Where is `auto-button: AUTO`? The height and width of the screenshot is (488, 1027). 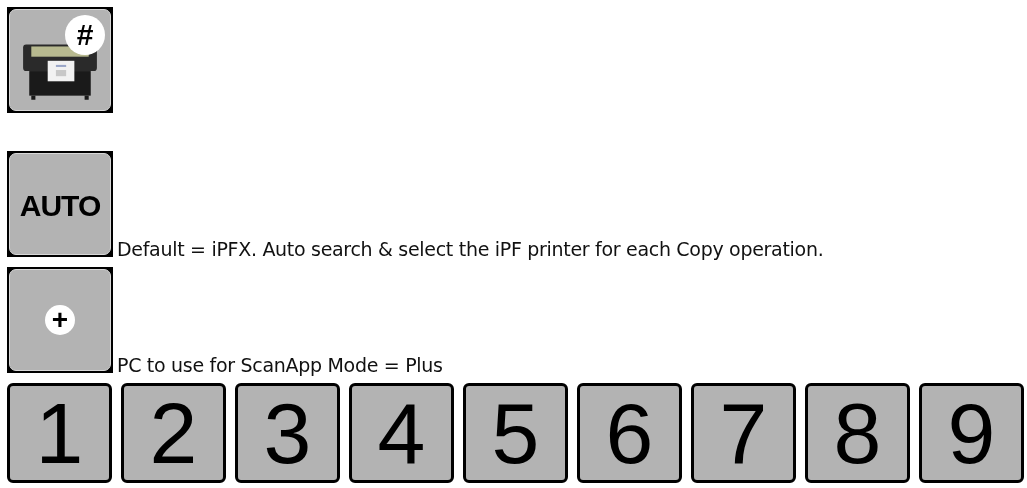
auto-button: AUTO is located at coordinates (60, 204).